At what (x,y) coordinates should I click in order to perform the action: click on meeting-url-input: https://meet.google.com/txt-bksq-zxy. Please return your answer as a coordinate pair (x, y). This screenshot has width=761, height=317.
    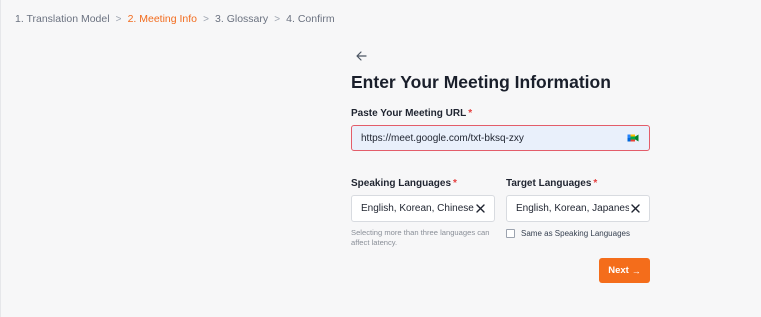
    Looking at the image, I should click on (500, 138).